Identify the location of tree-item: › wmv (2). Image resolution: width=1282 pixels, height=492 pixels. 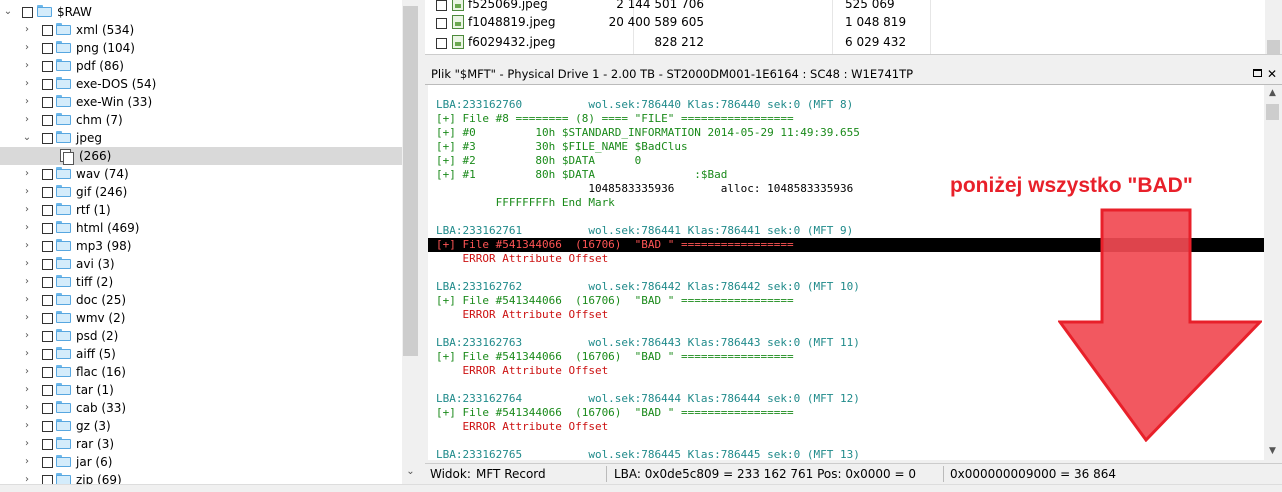
(201, 318).